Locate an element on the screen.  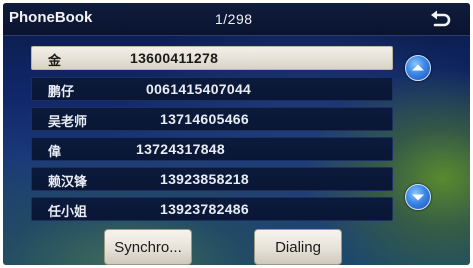
contact-name: 任小姐 is located at coordinates (68, 212).